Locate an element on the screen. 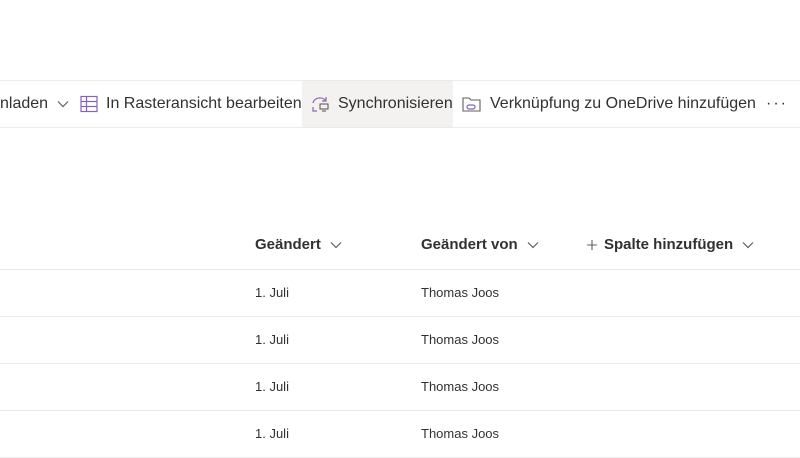 This screenshot has width=800, height=458. download-button: nladen is located at coordinates (43, 104).